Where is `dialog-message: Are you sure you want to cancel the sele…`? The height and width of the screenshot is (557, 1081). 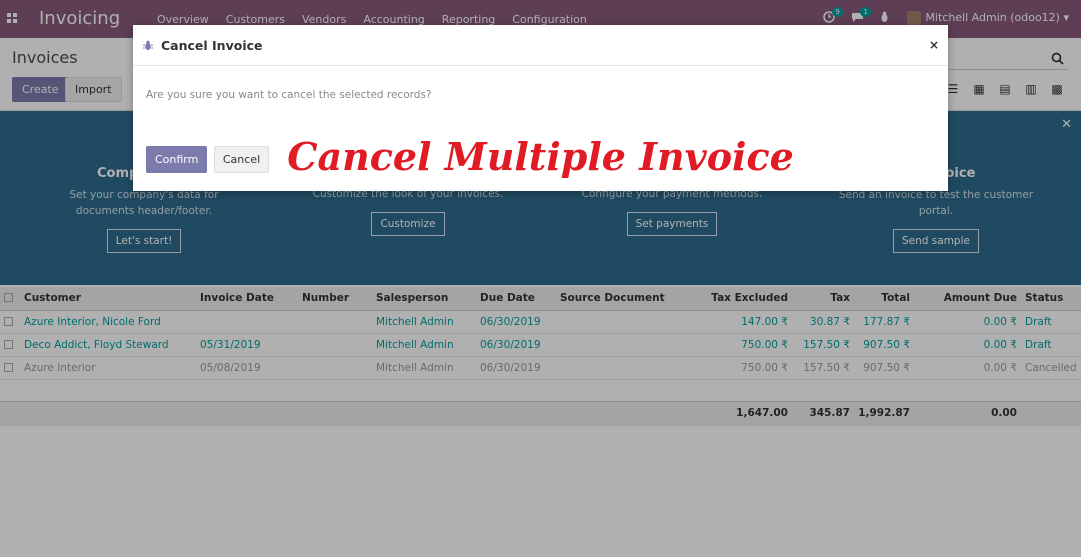 dialog-message: Are you sure you want to cancel the sele… is located at coordinates (289, 95).